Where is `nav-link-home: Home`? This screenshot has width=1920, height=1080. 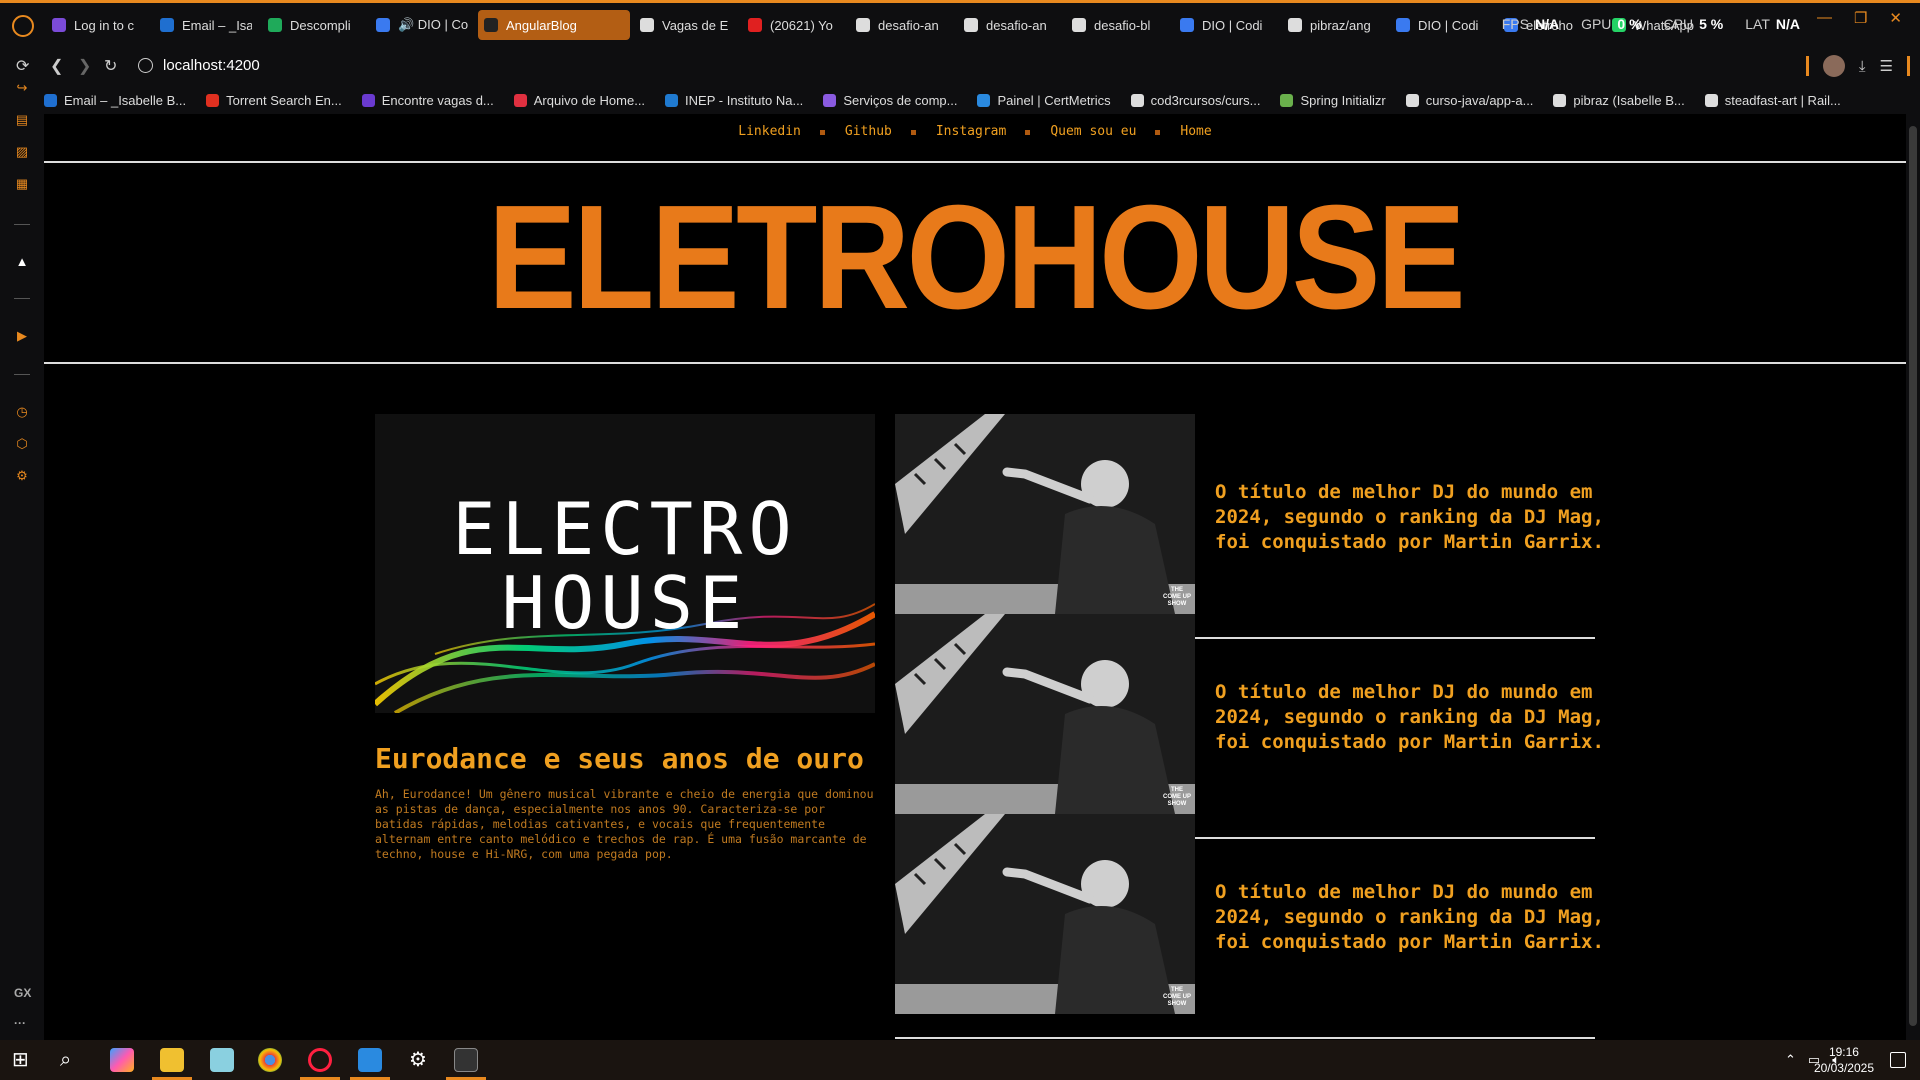
nav-link-home: Home is located at coordinates (1194, 131).